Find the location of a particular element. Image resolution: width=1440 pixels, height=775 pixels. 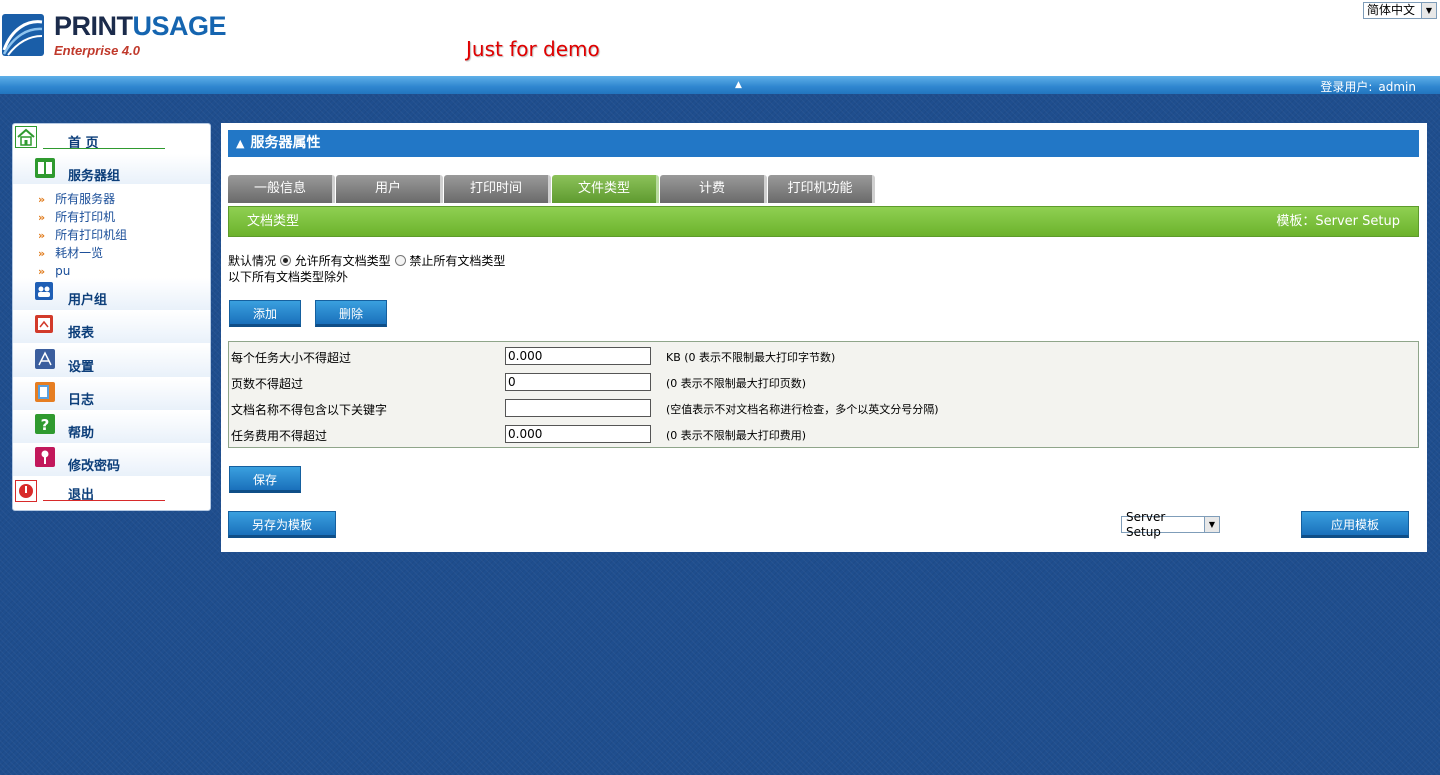

keyword-input is located at coordinates (578, 408).